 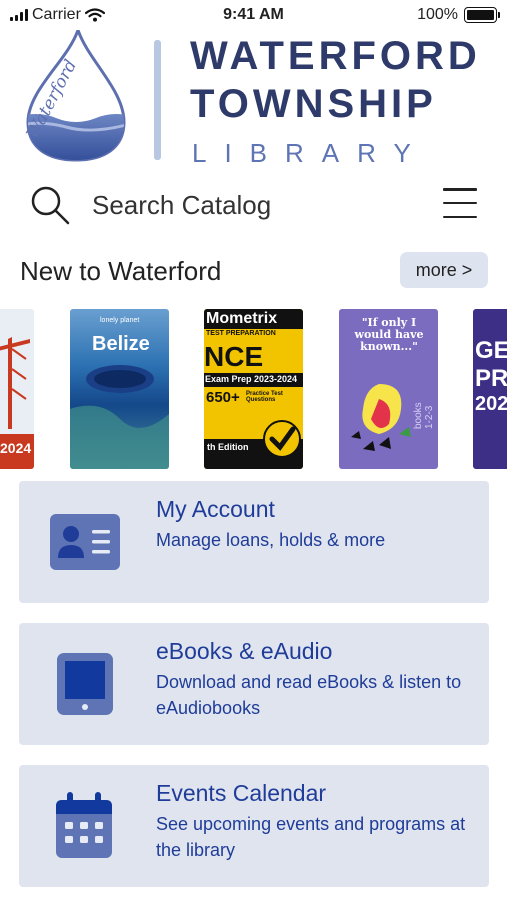 I want to click on book-cover-text: th Edition, so click(x=228, y=447).